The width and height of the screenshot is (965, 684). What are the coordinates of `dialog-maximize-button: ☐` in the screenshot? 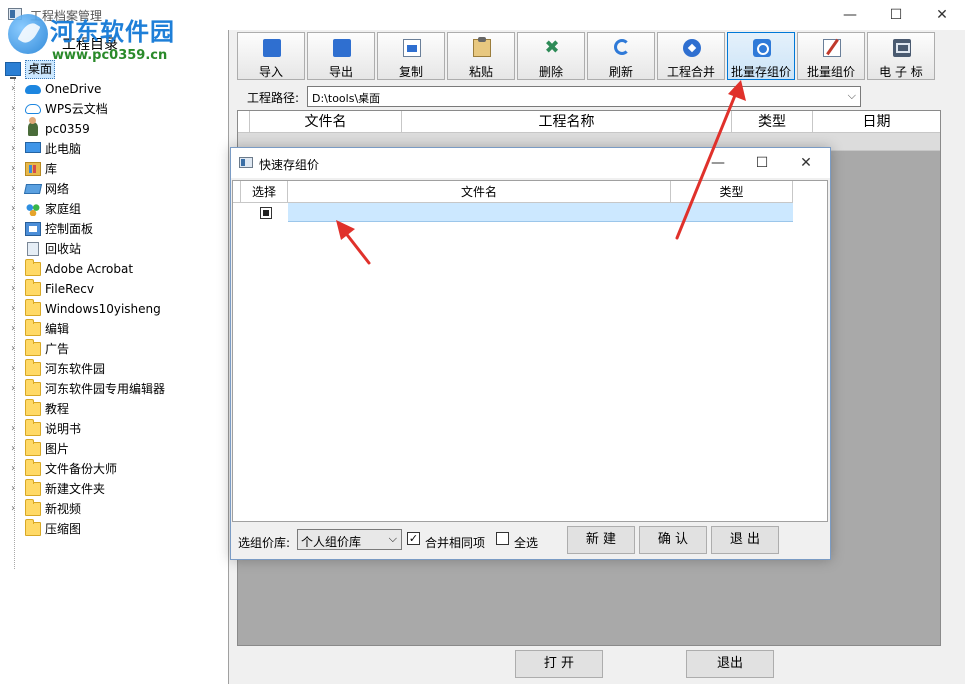 It's located at (762, 163).